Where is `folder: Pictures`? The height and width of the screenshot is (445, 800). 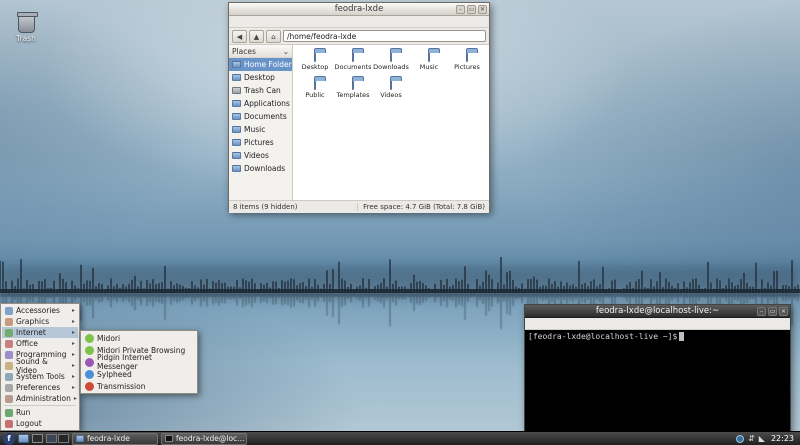 folder: Pictures is located at coordinates (467, 61).